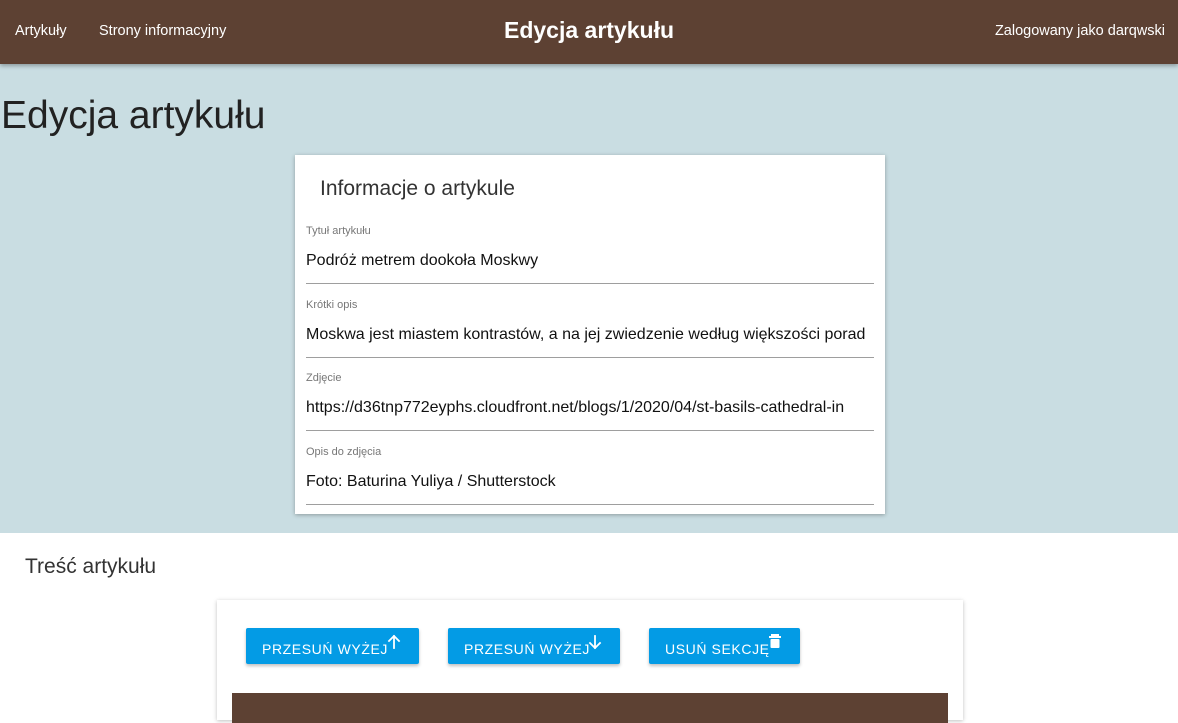  I want to click on arrow-down-icon, so click(595, 642).